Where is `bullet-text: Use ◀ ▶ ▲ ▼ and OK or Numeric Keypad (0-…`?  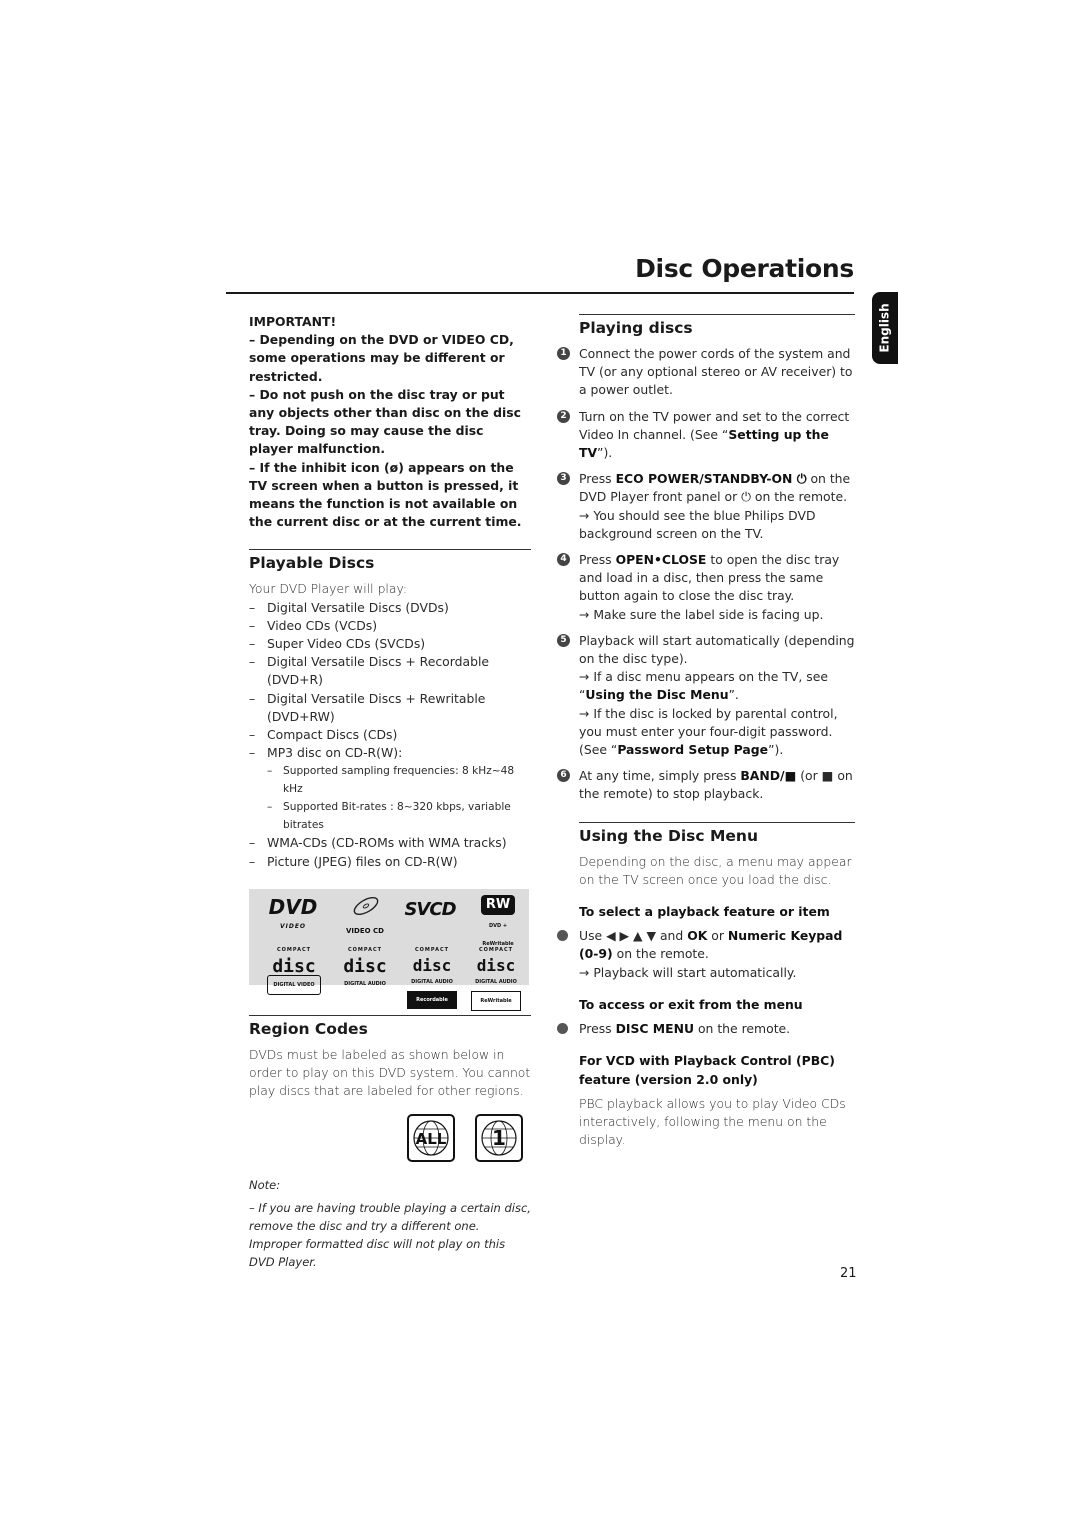
bullet-text: Use ◀ ▶ ▲ ▼ and OK or Numeric Keypad (0-… is located at coordinates (717, 945).